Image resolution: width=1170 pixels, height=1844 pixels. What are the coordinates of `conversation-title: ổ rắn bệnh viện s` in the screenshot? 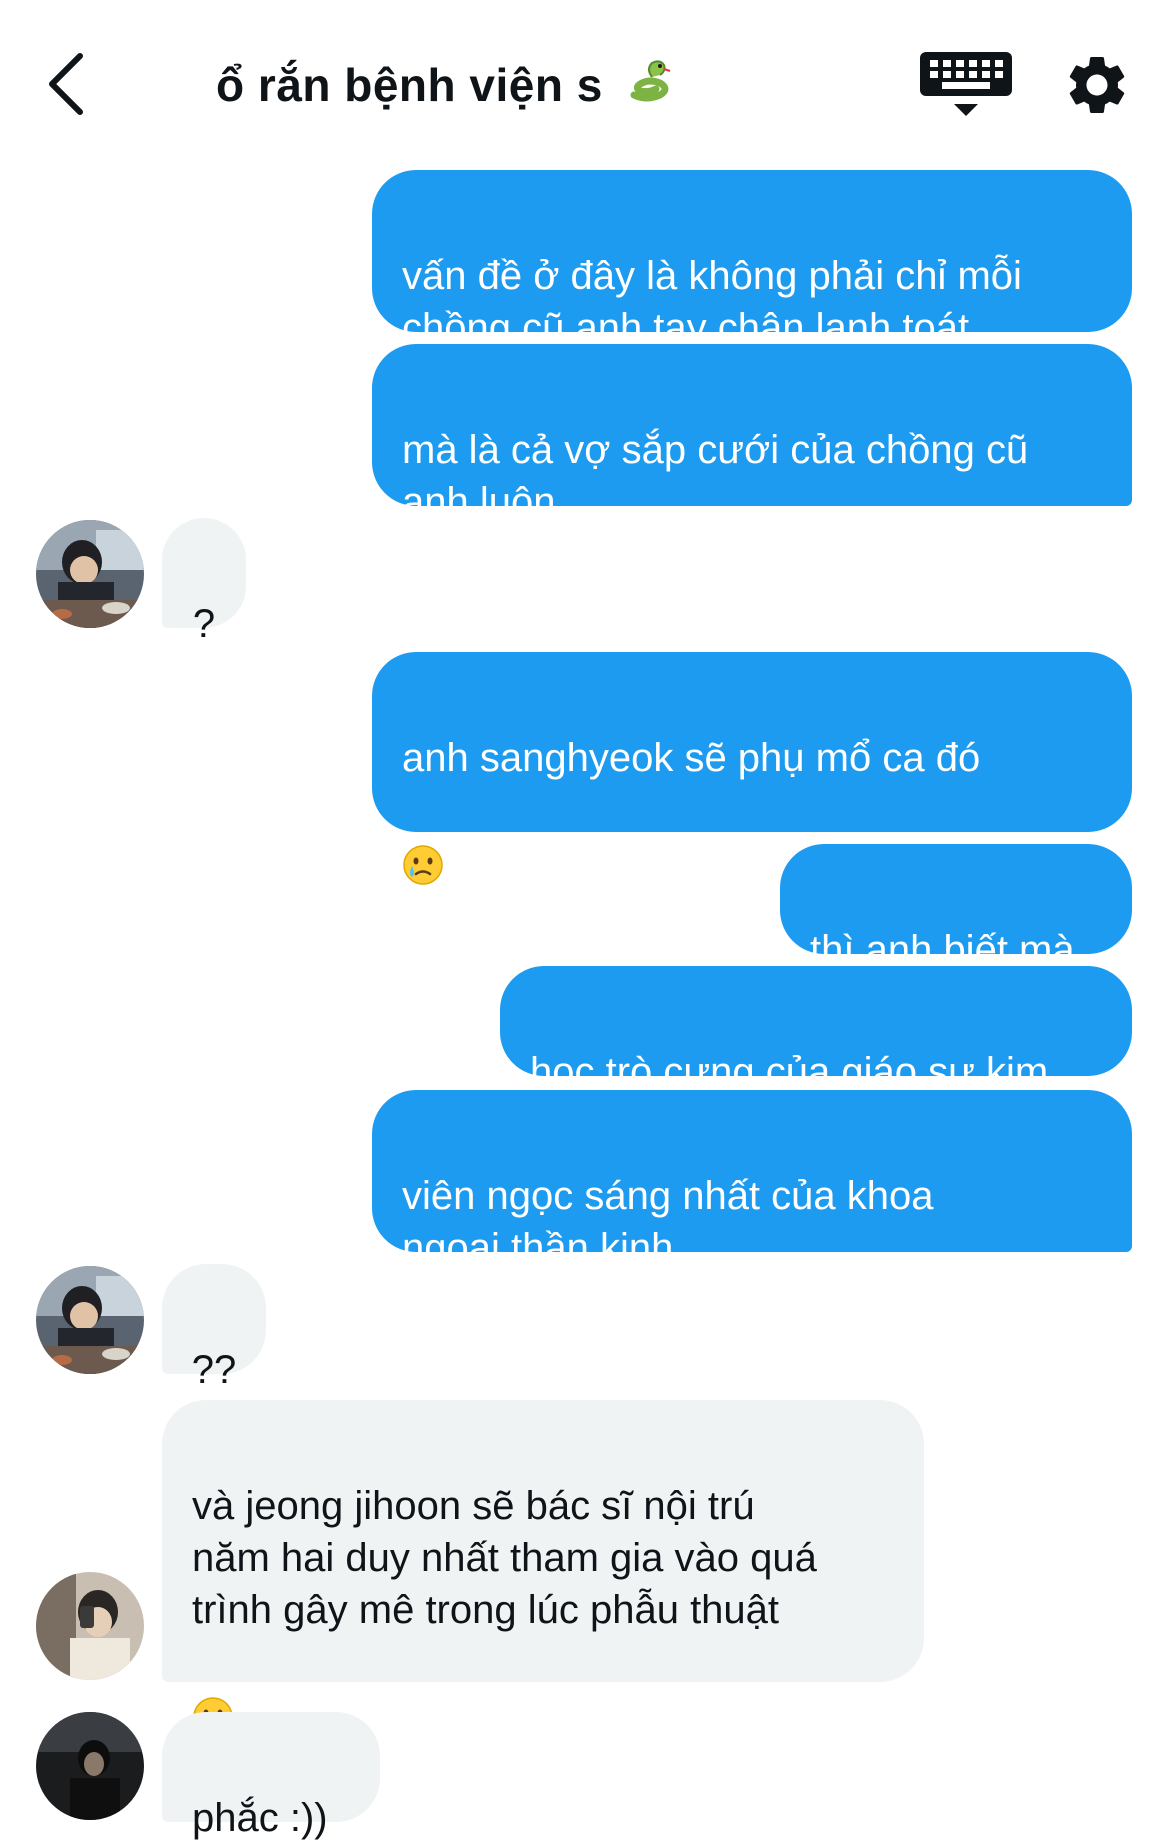 It's located at (445, 86).